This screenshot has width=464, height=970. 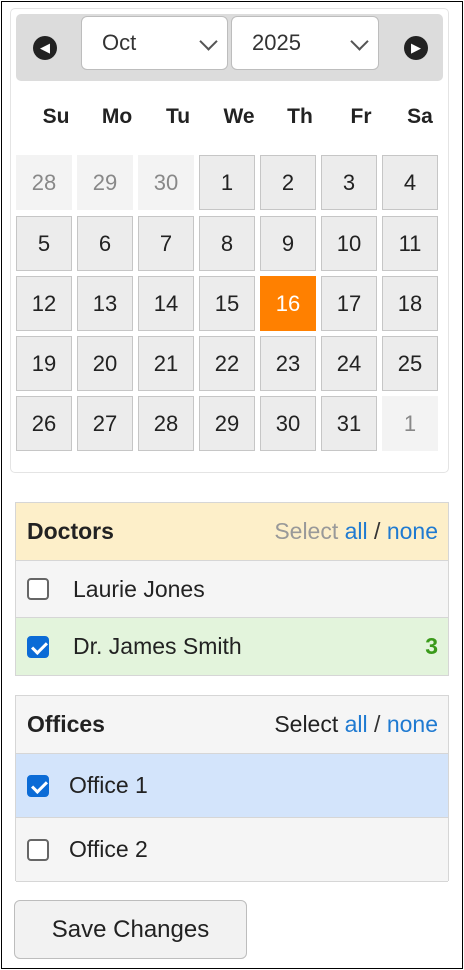 I want to click on select-none-doctors-link: none, so click(x=412, y=531).